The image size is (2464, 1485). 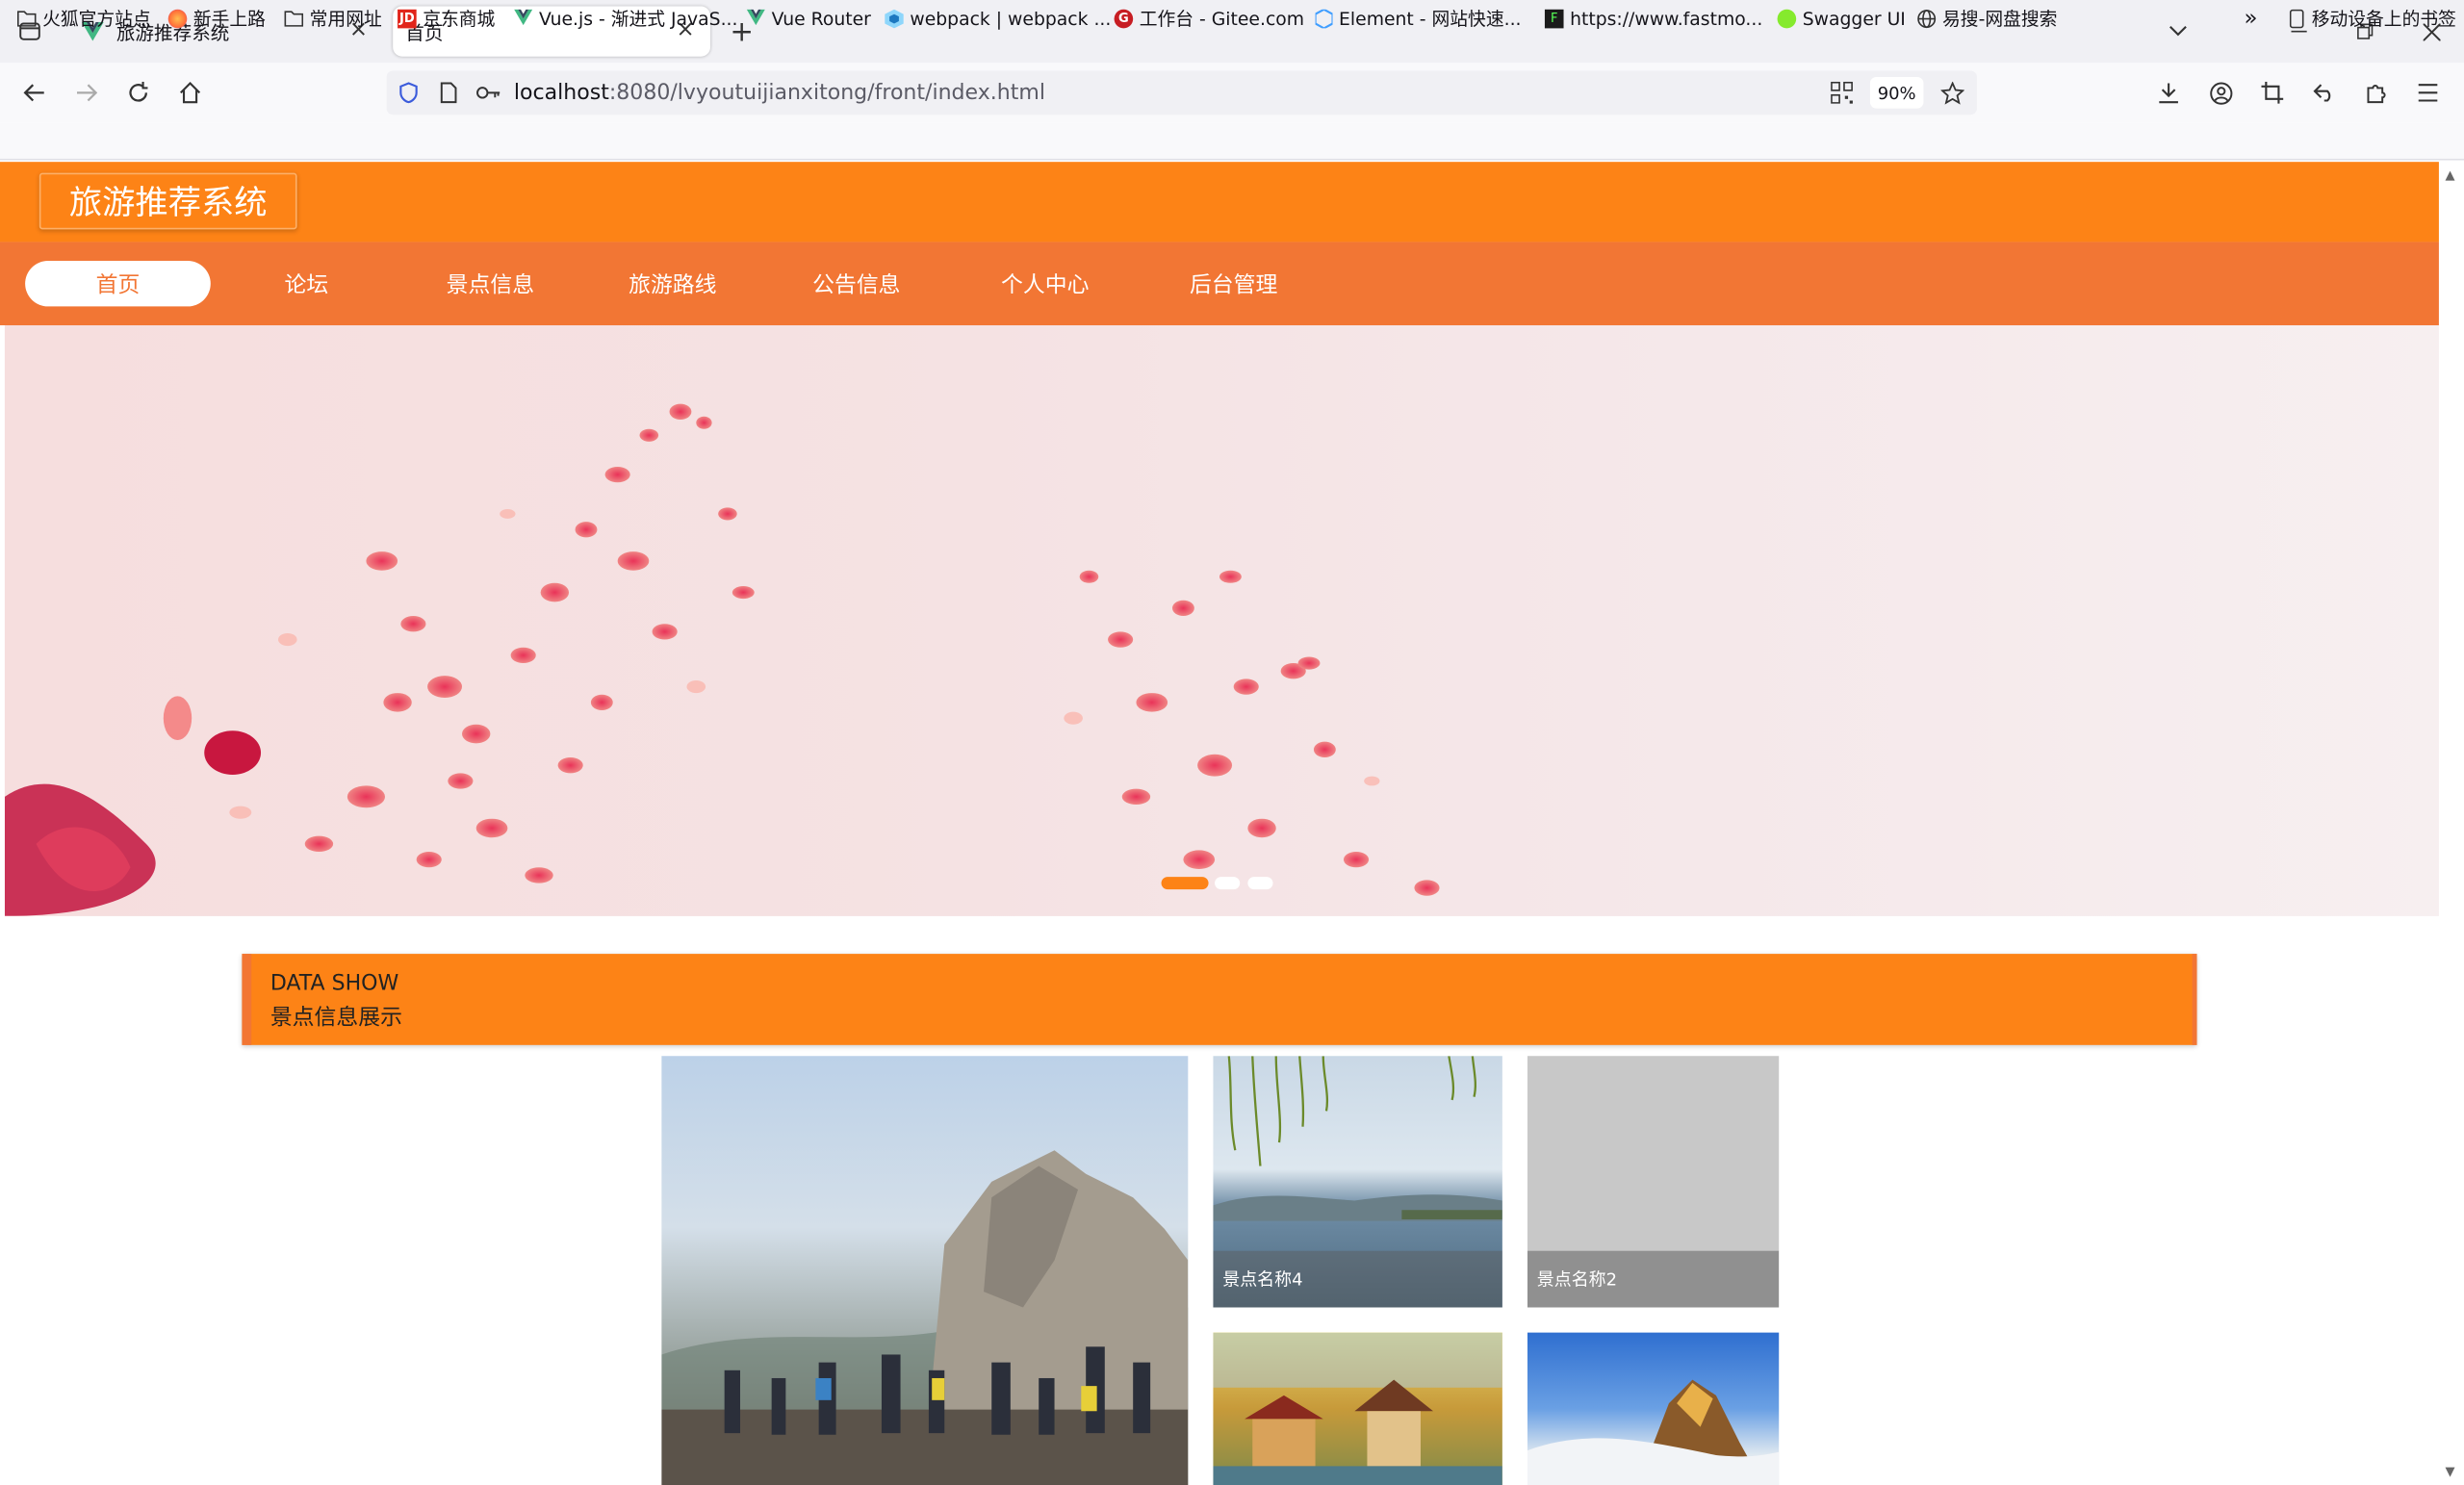 What do you see at coordinates (2000, 19) in the screenshot?
I see `bookmark-label: 易搜-网盘搜索` at bounding box center [2000, 19].